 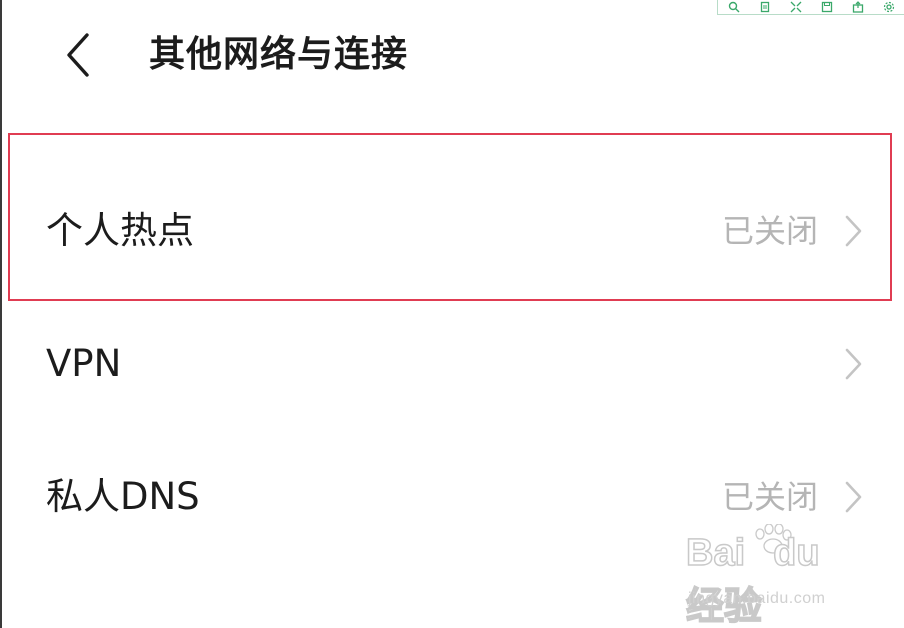 I want to click on overlay-toolbar, so click(x=810, y=7).